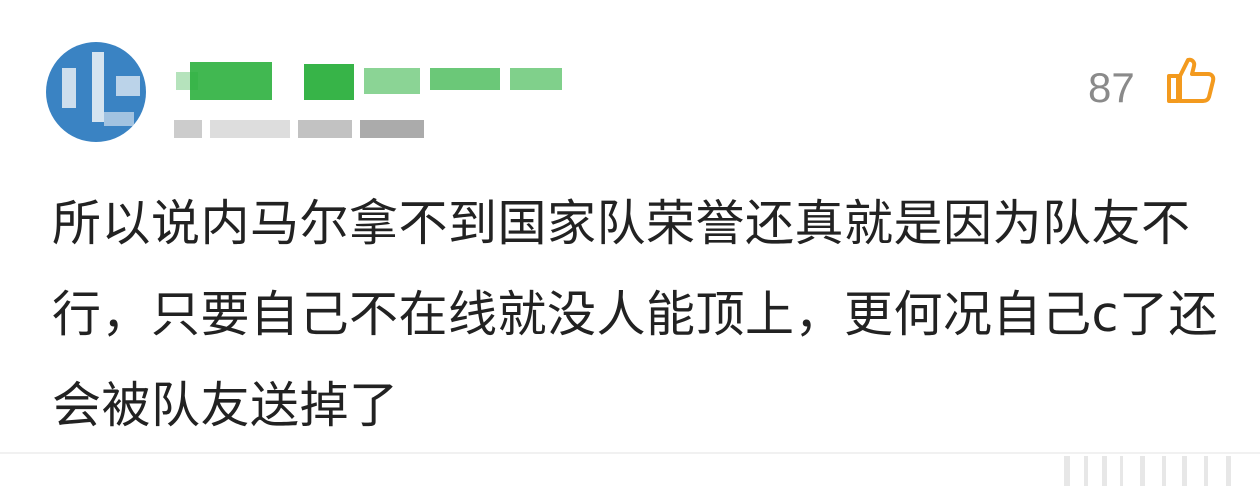  I want to click on avatar, so click(96, 92).